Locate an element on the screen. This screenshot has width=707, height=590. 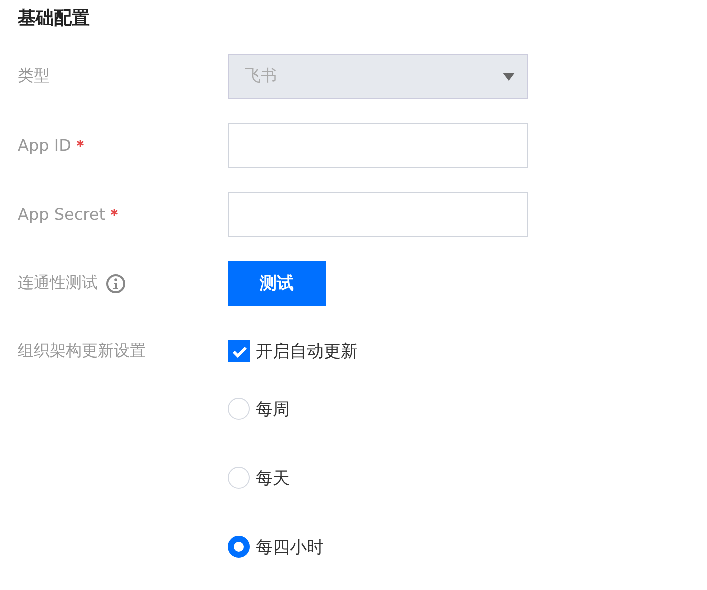
checkbox is located at coordinates (239, 351).